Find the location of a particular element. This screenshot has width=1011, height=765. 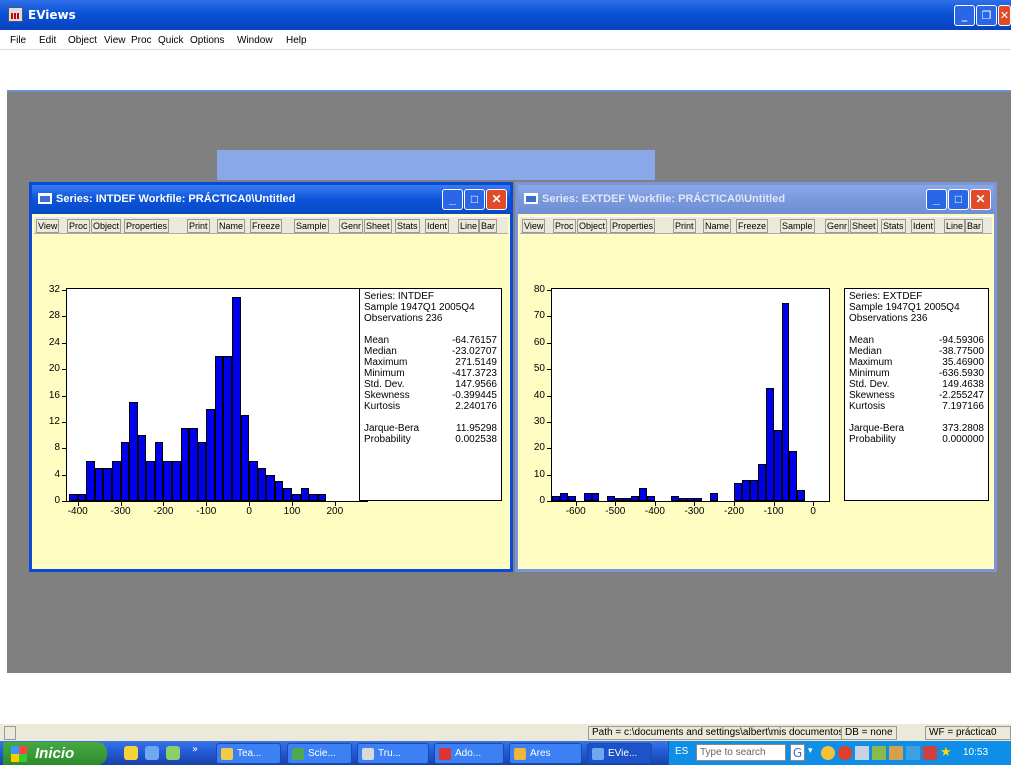

series-window-icon is located at coordinates (45, 198).